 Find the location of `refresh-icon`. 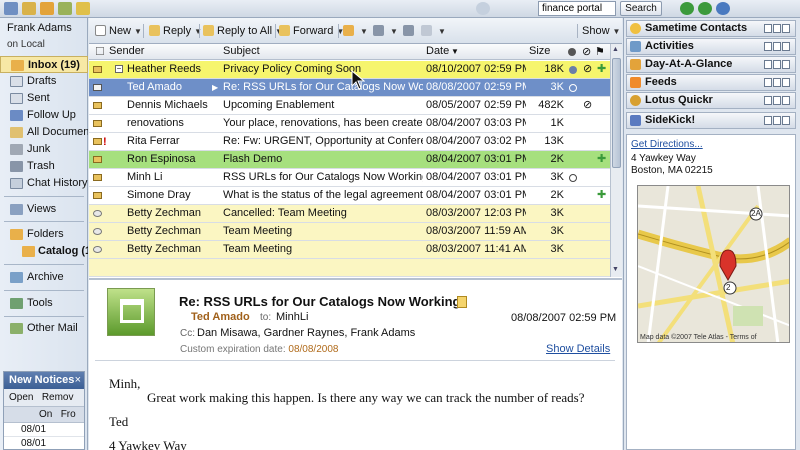

refresh-icon is located at coordinates (723, 8).